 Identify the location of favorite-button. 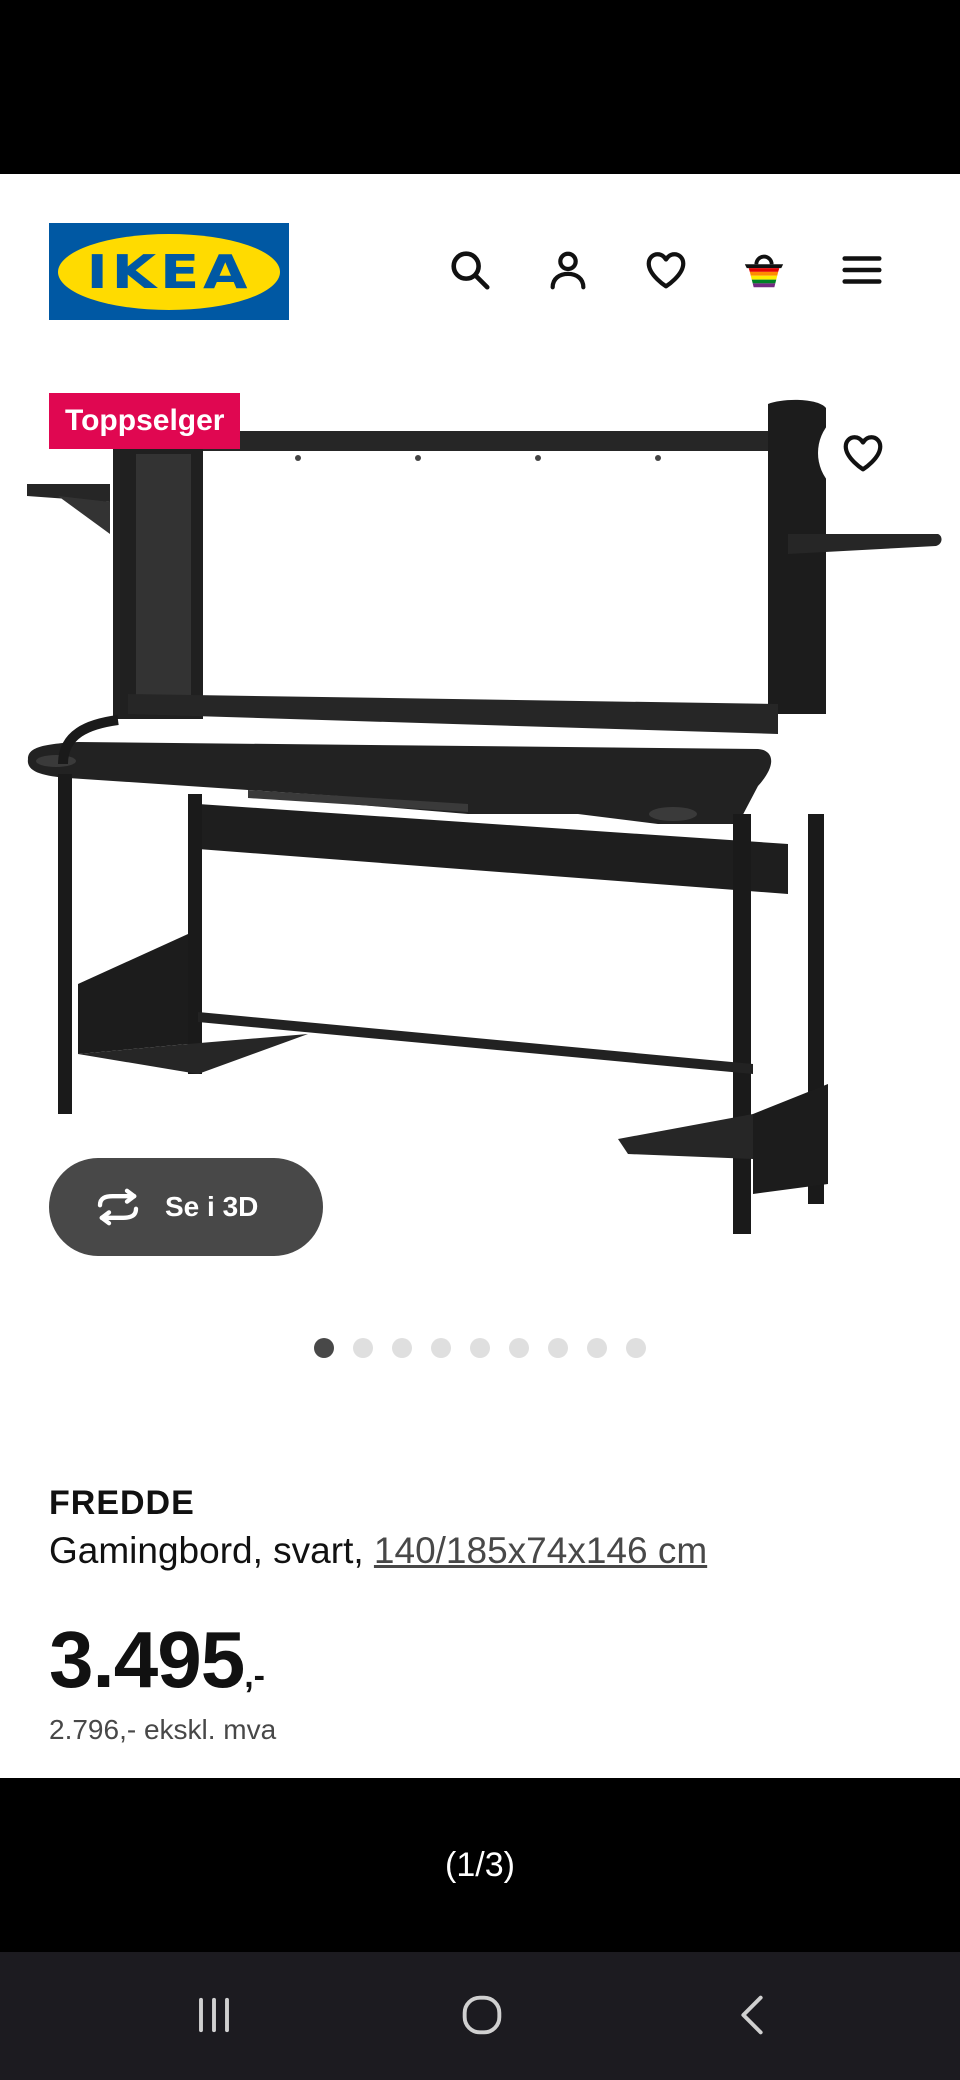
(863, 453).